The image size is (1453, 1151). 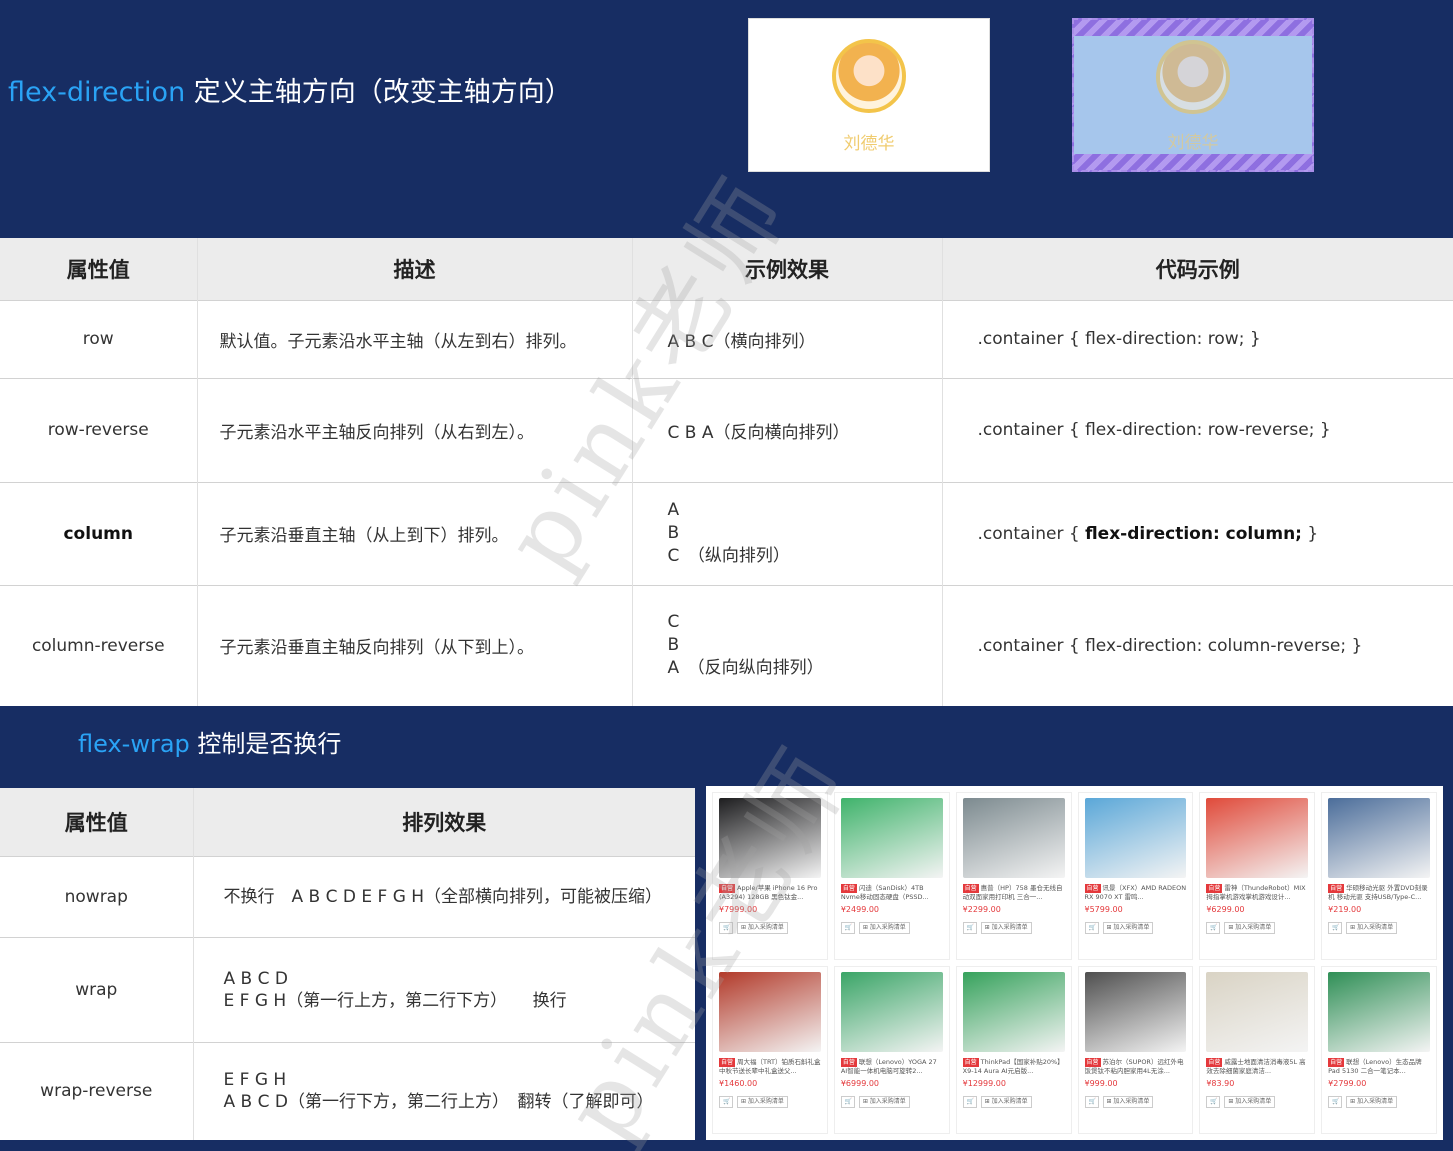 I want to click on effect-line: C （纵向排列）, so click(x=728, y=556).